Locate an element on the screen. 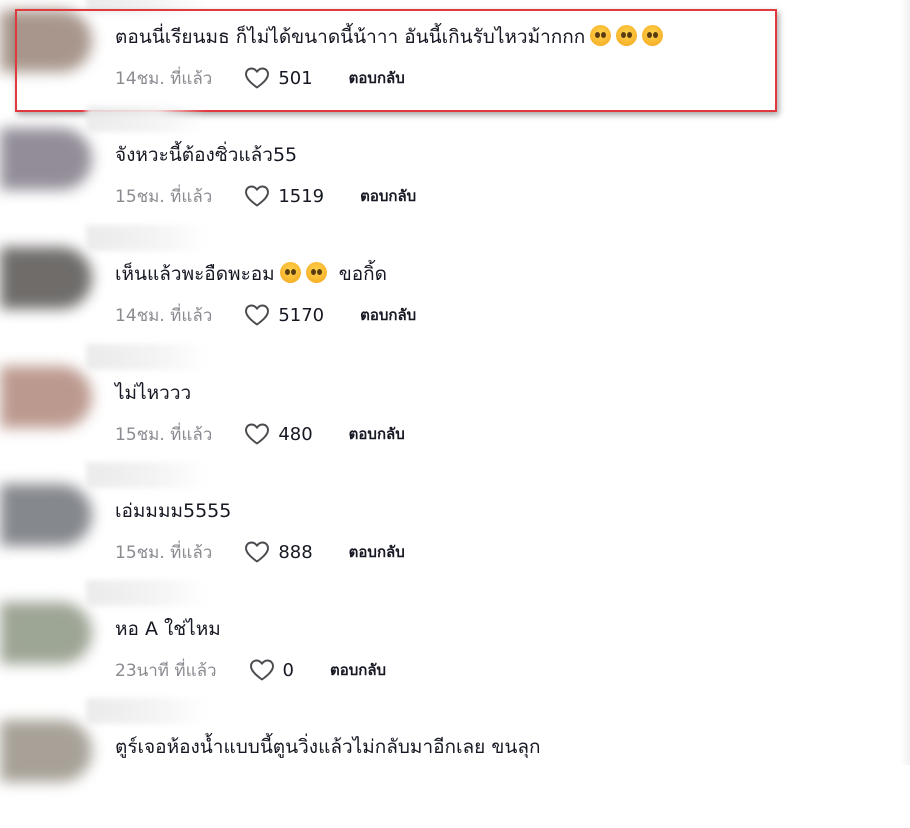 Image resolution: width=910 pixels, height=828 pixels. comment-text: จังหวะนี้ต้องซิ่วแล้ว55 is located at coordinates (206, 155).